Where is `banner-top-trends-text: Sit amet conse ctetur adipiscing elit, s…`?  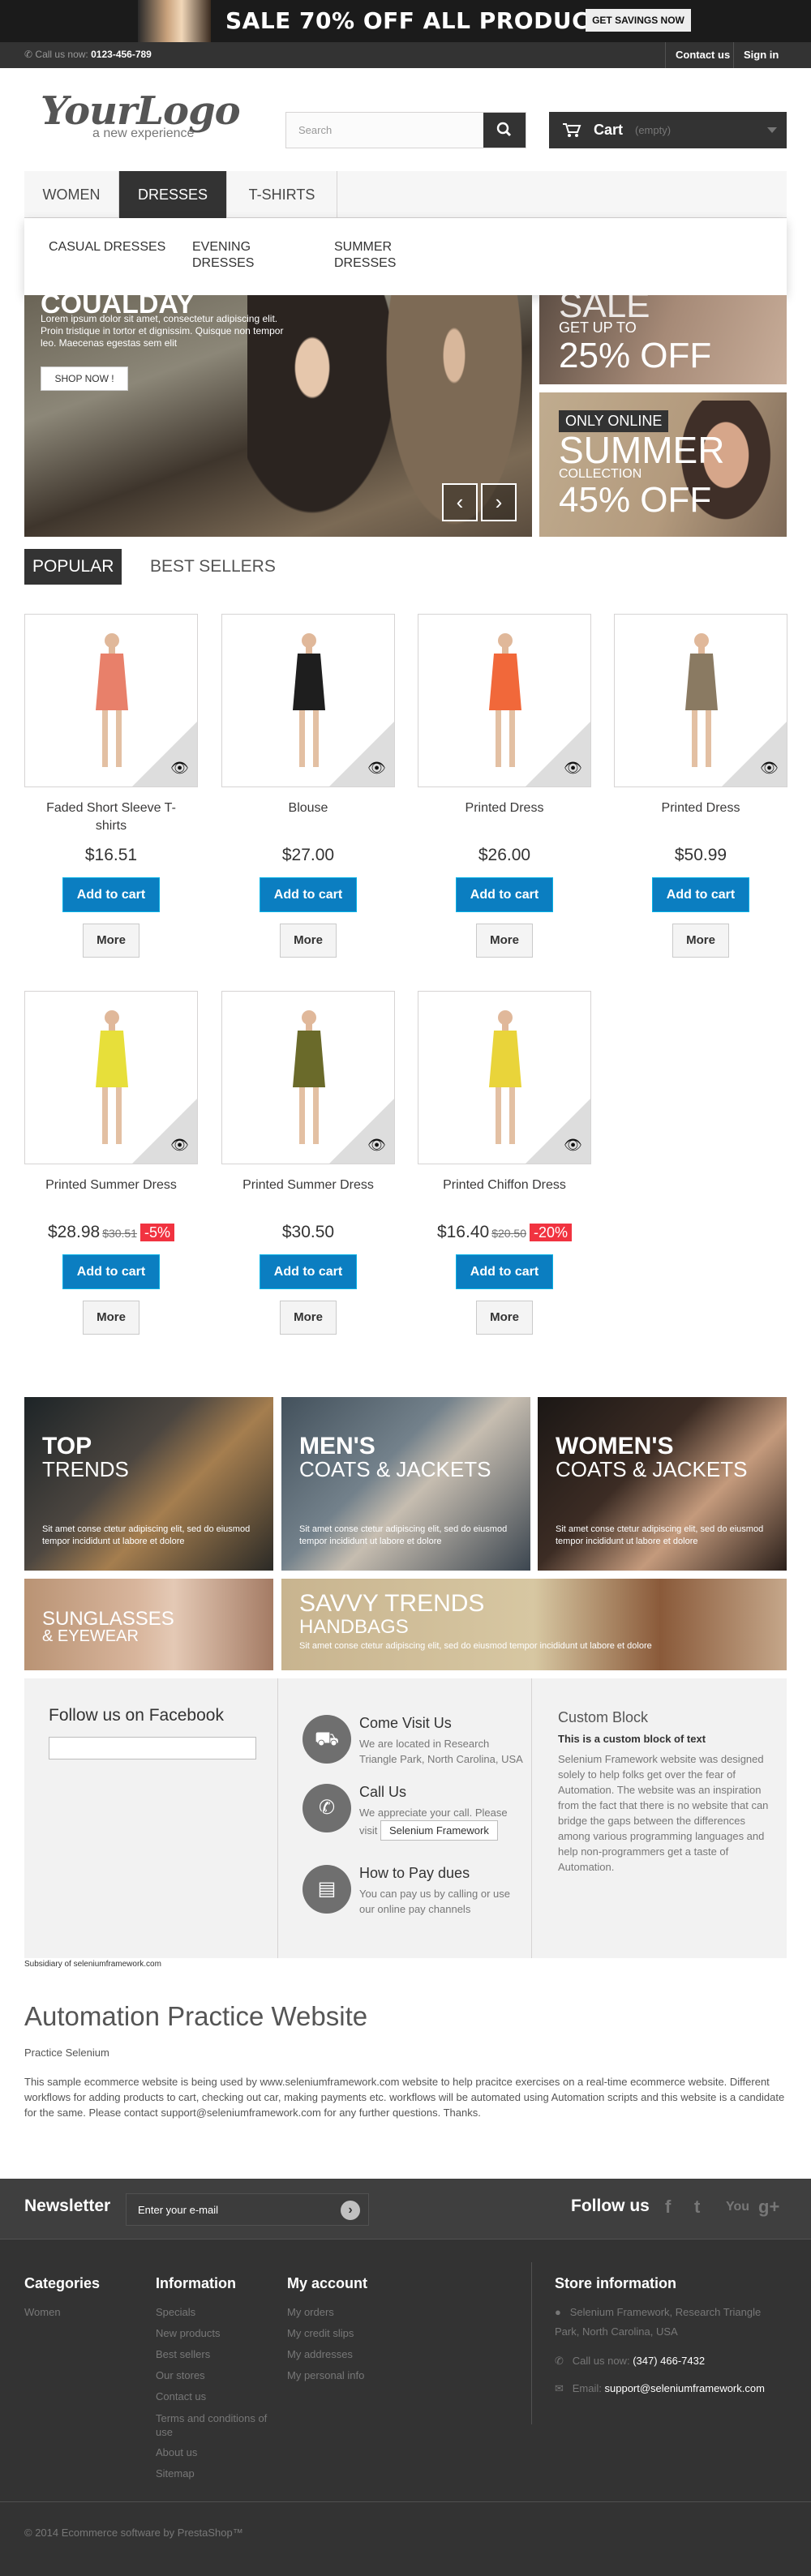 banner-top-trends-text: Sit amet conse ctetur adipiscing elit, s… is located at coordinates (146, 1535).